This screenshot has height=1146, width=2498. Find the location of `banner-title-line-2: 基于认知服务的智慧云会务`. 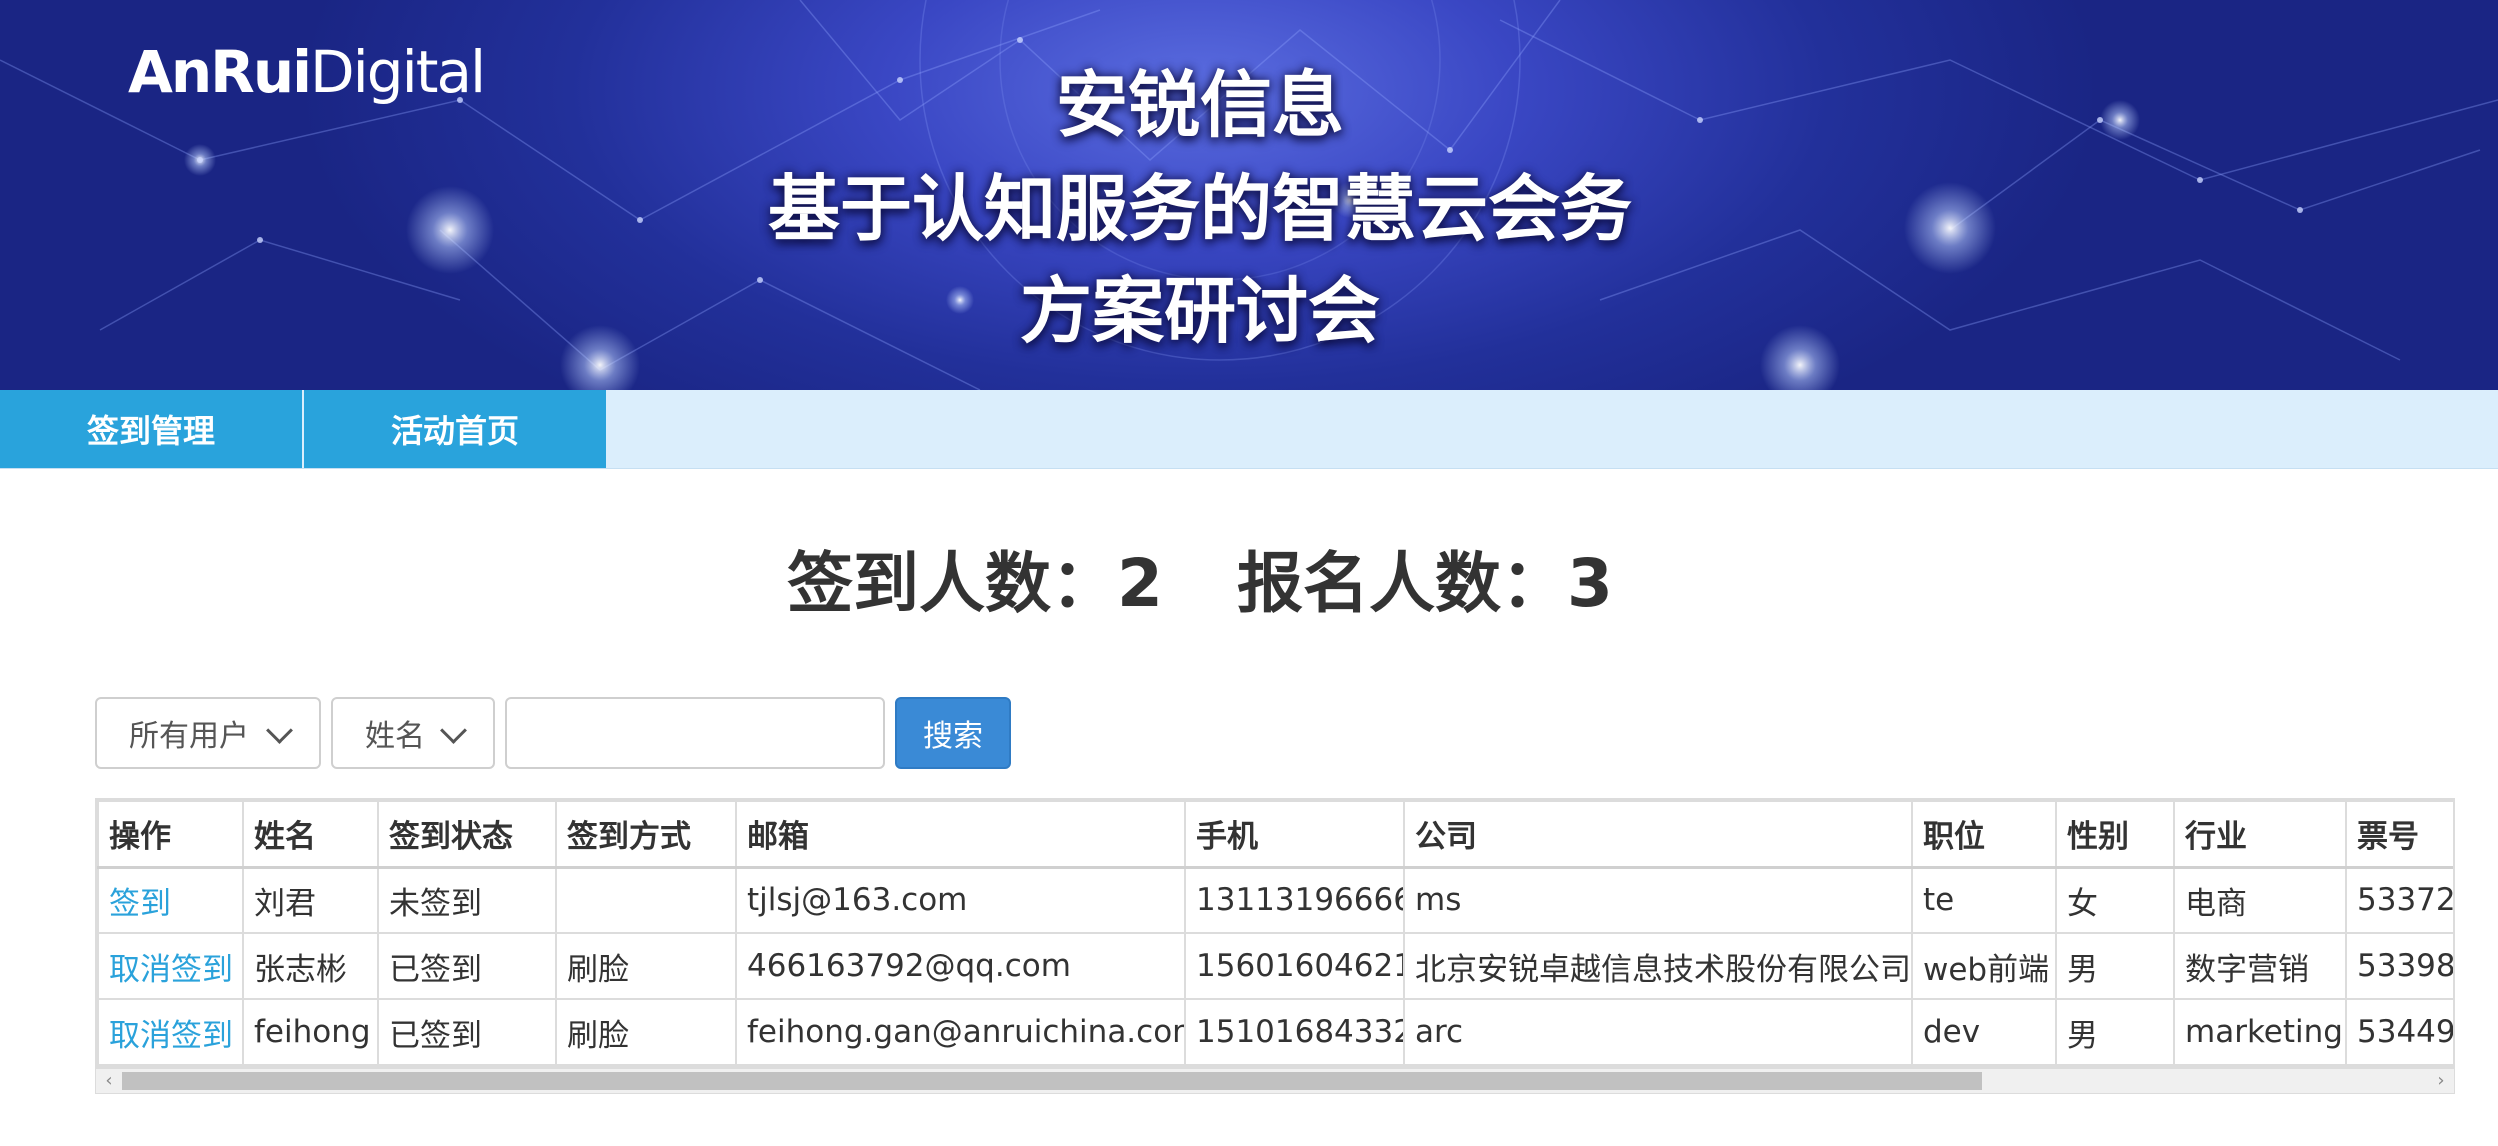

banner-title-line-2: 基于认知服务的智慧云会务 is located at coordinates (1199, 209).